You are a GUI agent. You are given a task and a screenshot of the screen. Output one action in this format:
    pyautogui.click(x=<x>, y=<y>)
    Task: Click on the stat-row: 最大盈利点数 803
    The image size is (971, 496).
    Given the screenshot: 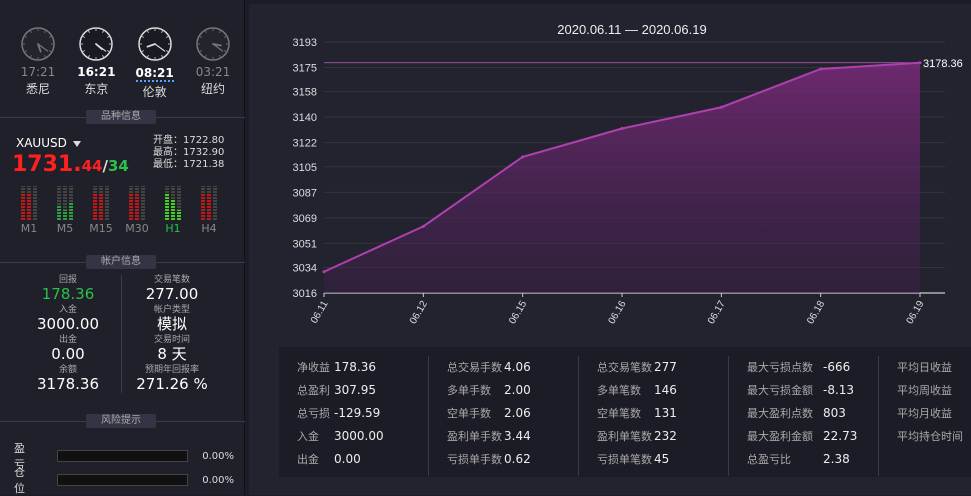 What is the action you would take?
    pyautogui.click(x=803, y=413)
    